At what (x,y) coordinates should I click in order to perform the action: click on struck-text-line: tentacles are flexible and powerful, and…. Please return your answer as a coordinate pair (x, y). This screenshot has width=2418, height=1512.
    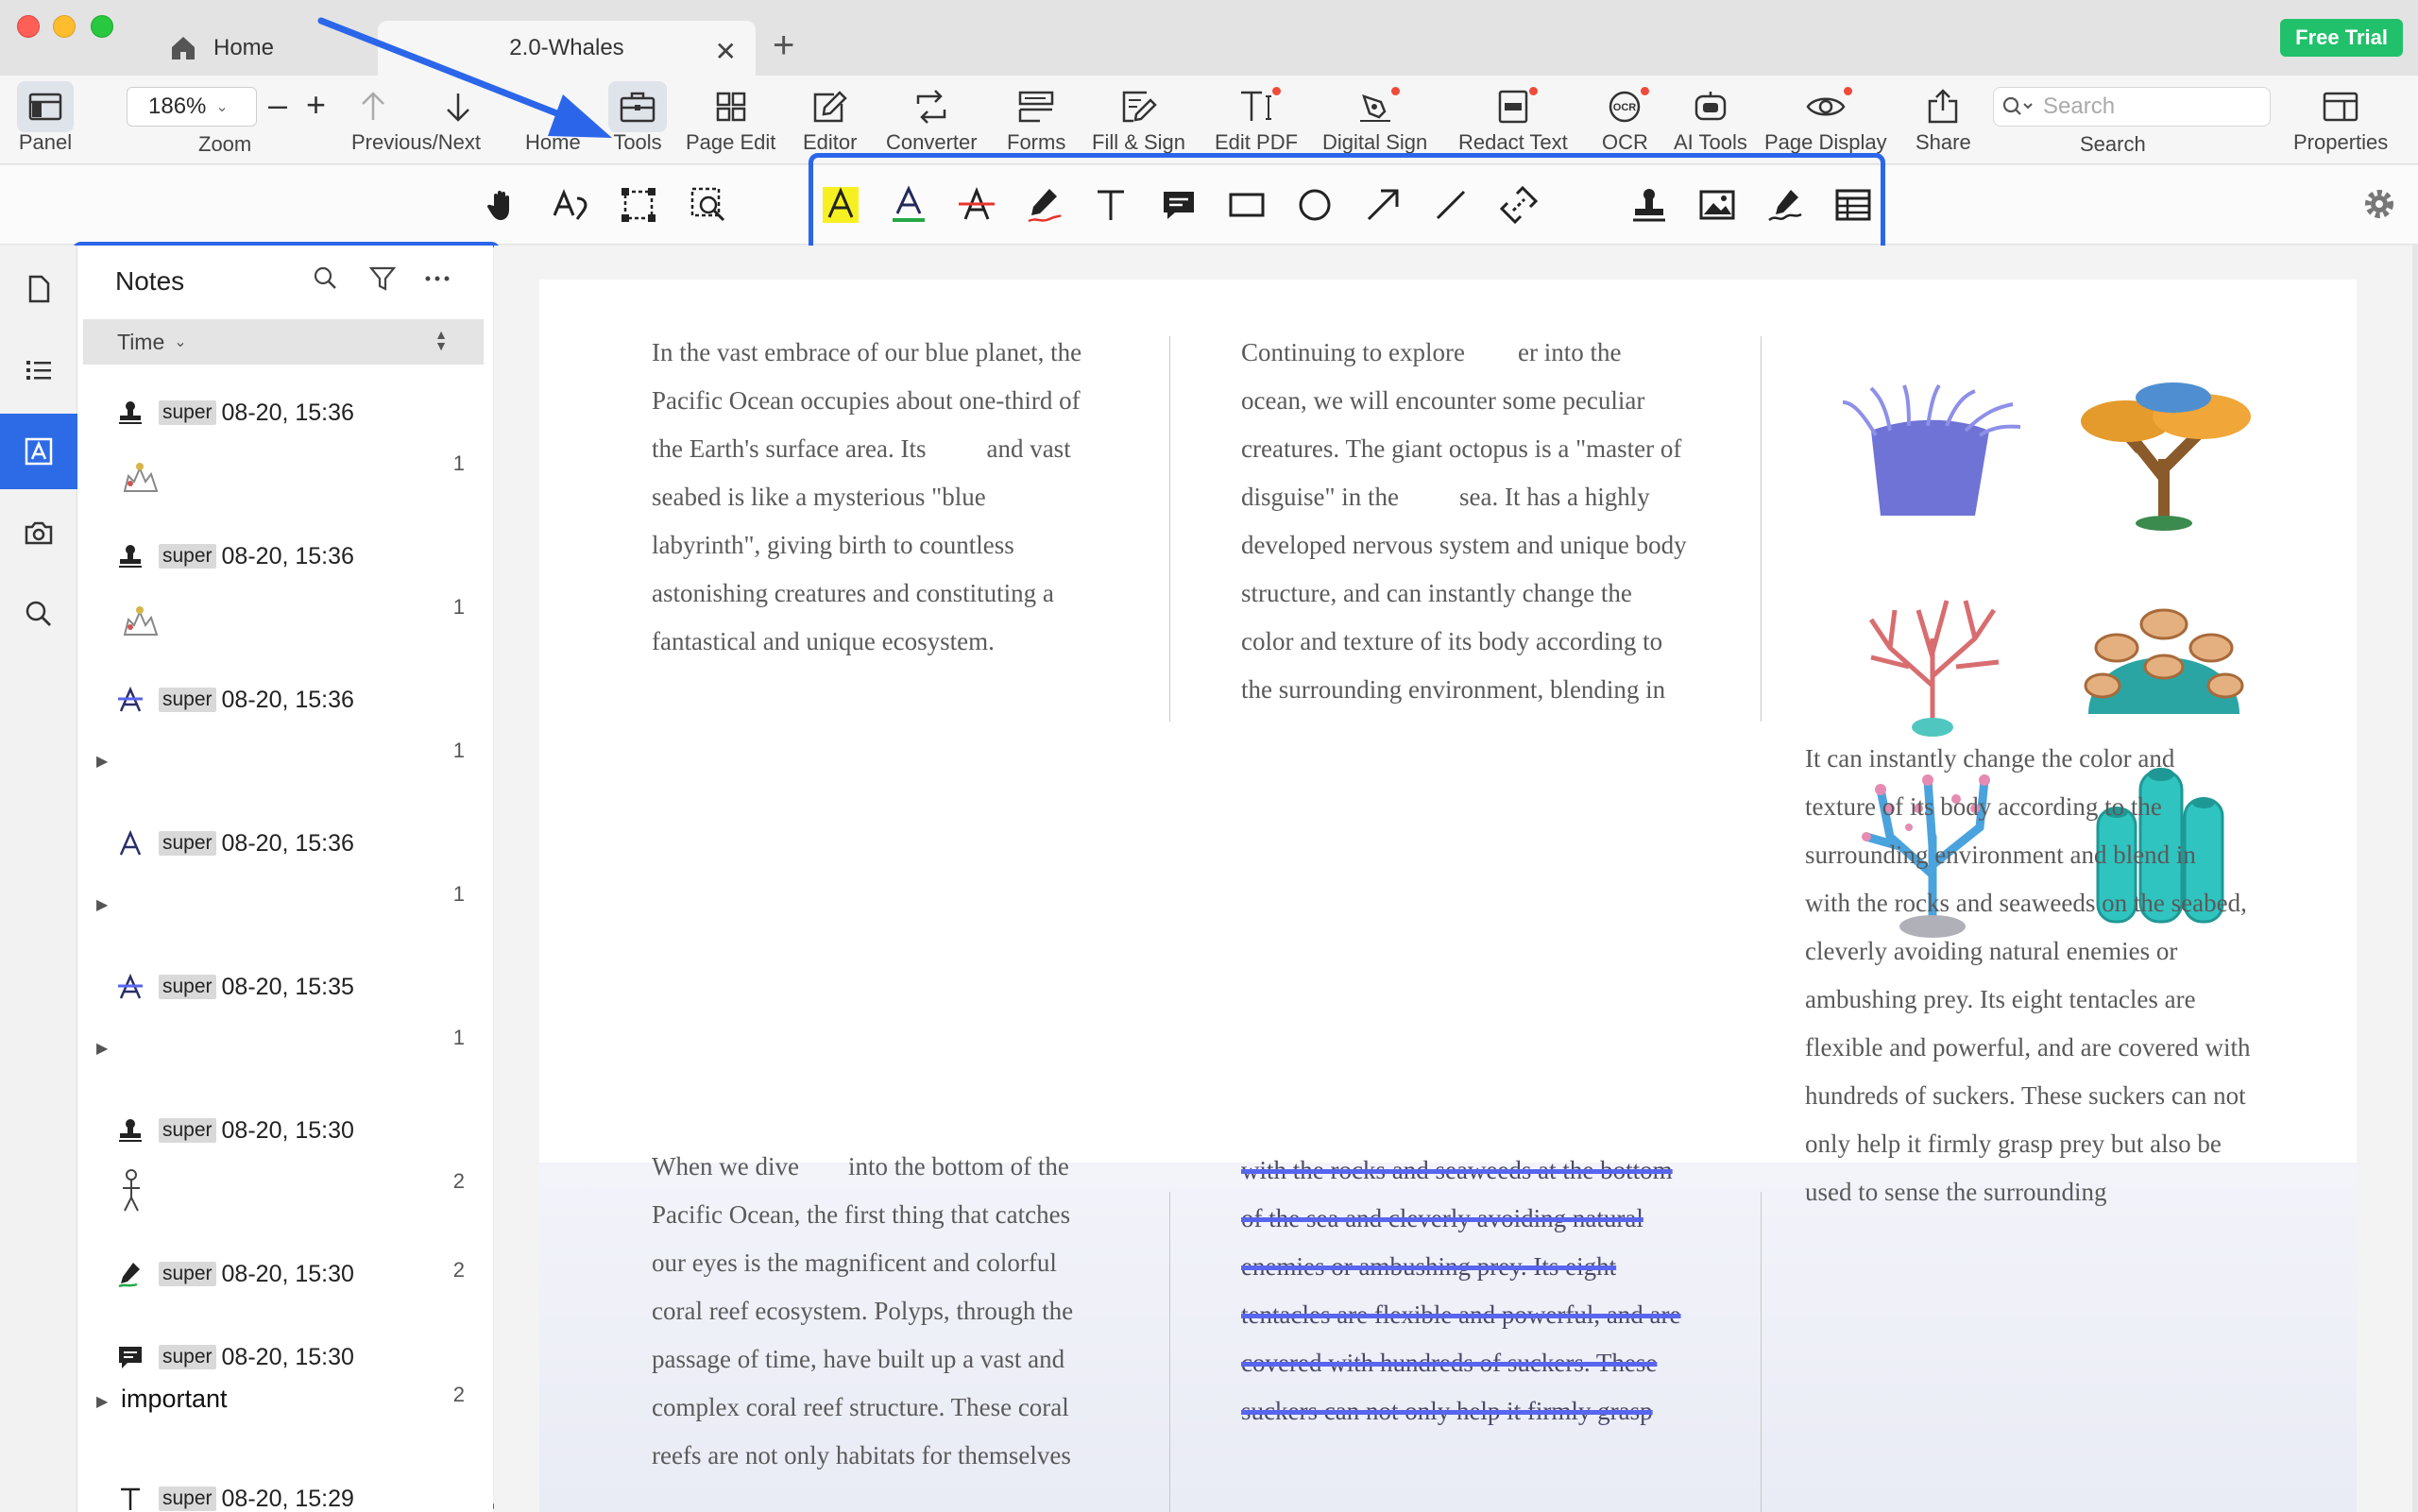
    Looking at the image, I should click on (1486, 1315).